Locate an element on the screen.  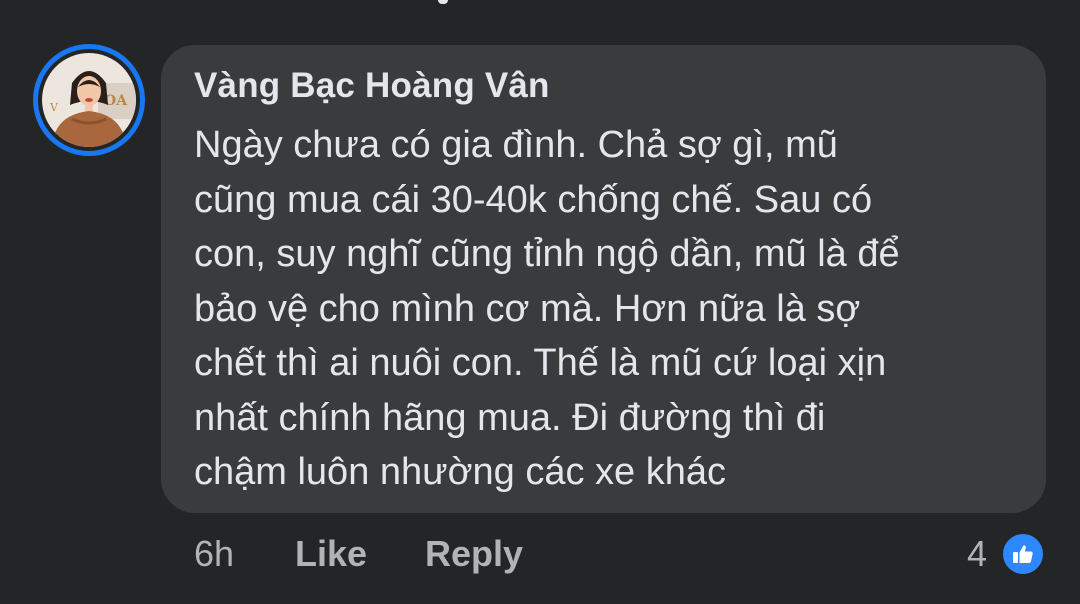
thumbs-up-icon is located at coordinates (1023, 554).